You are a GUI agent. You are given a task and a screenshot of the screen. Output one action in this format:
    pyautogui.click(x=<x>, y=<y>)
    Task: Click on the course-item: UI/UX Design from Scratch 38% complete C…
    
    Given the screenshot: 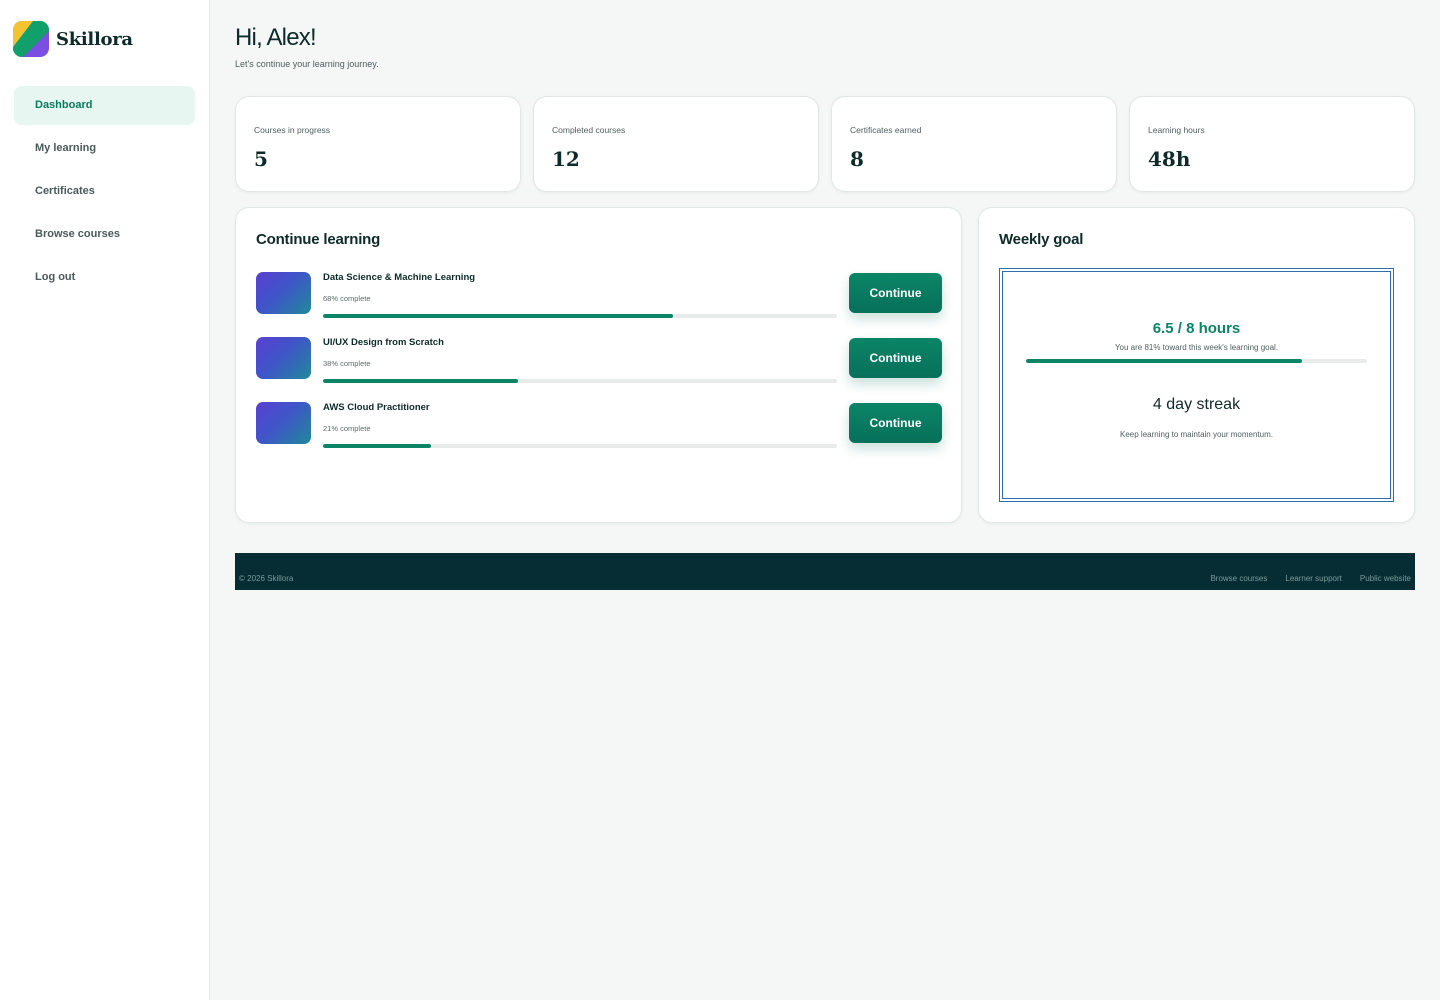 What is the action you would take?
    pyautogui.click(x=599, y=362)
    